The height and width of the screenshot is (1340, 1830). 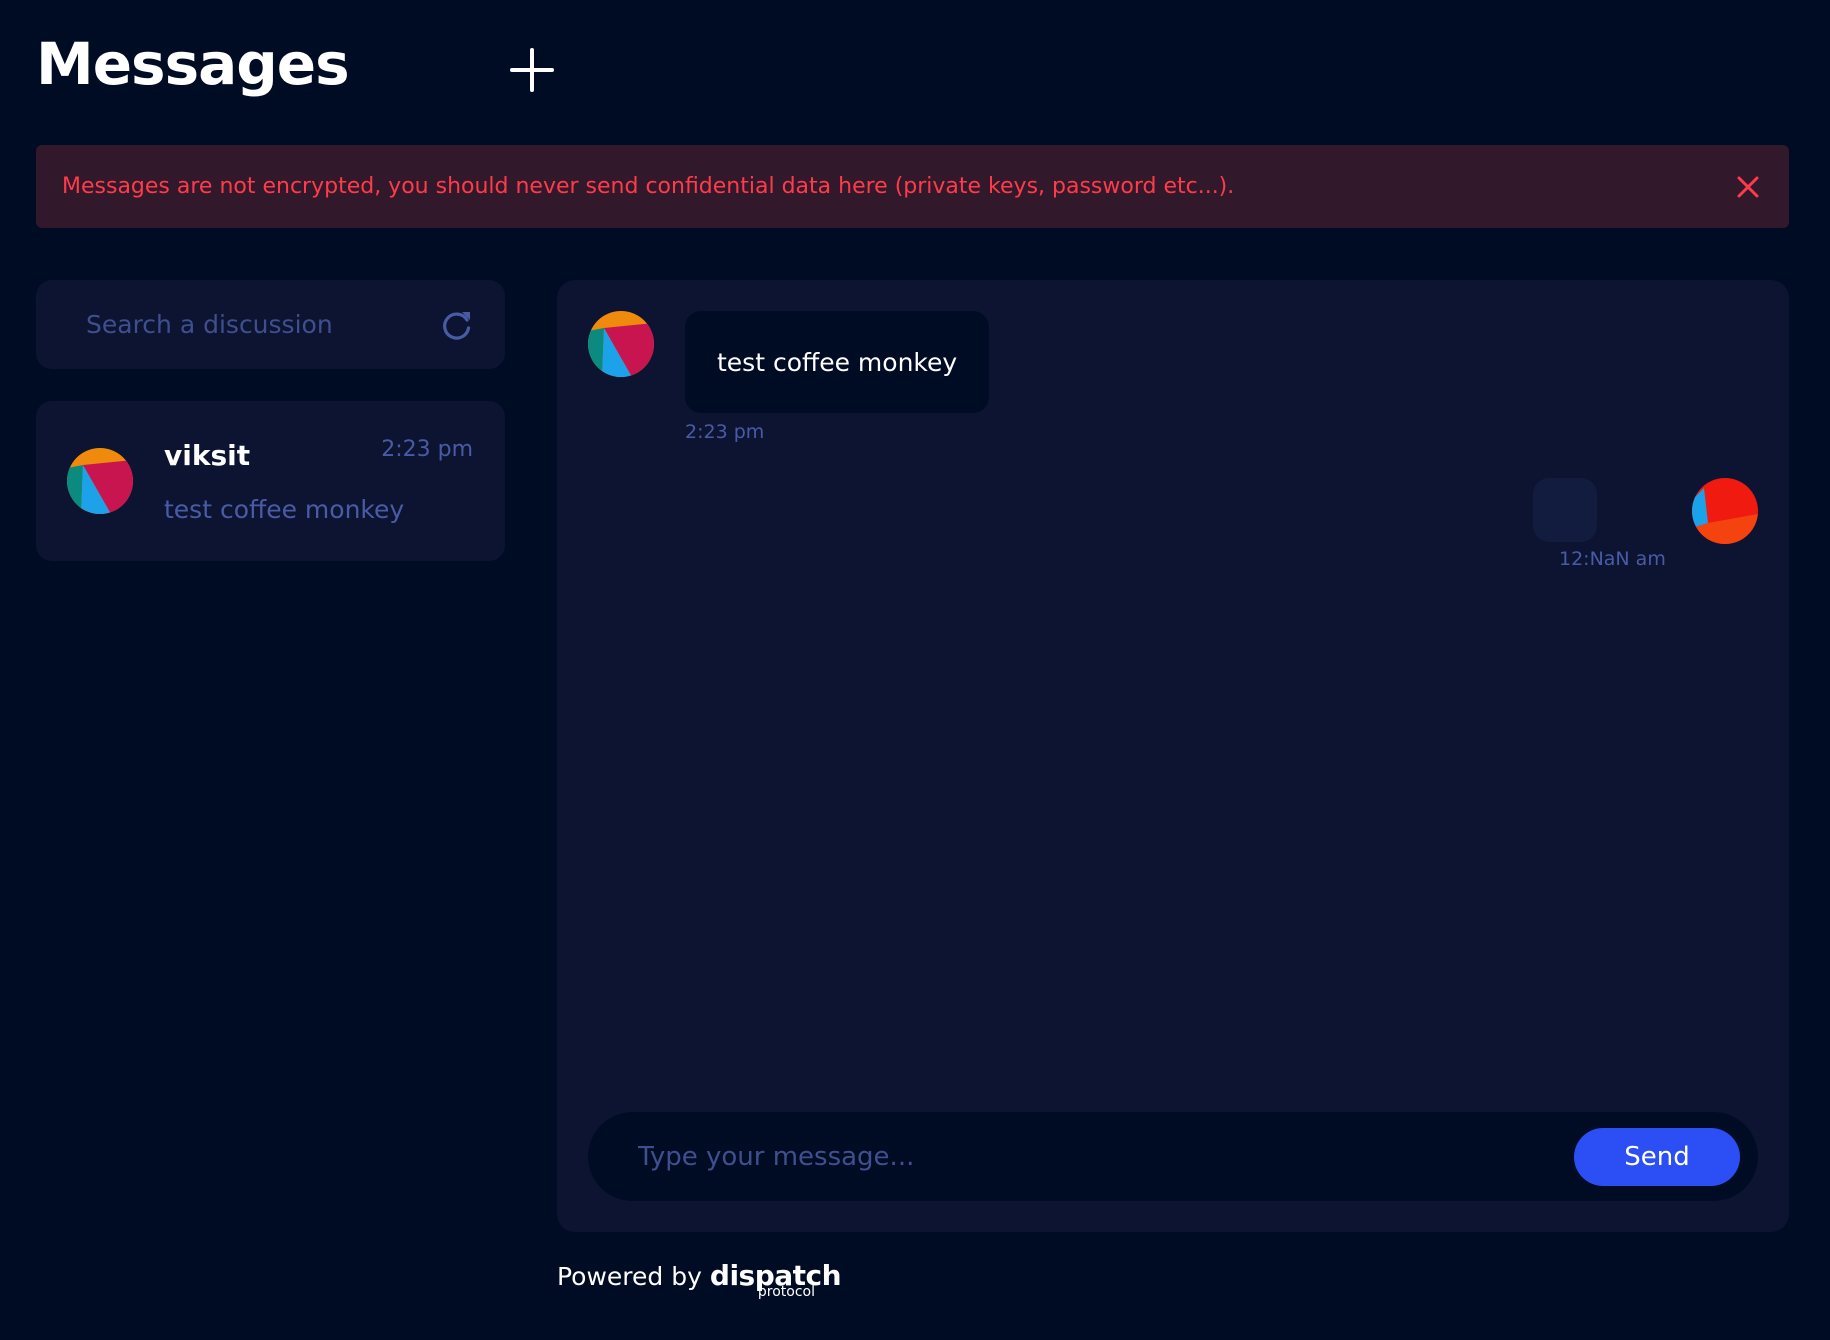 I want to click on message-bubble-empty, so click(x=1565, y=510).